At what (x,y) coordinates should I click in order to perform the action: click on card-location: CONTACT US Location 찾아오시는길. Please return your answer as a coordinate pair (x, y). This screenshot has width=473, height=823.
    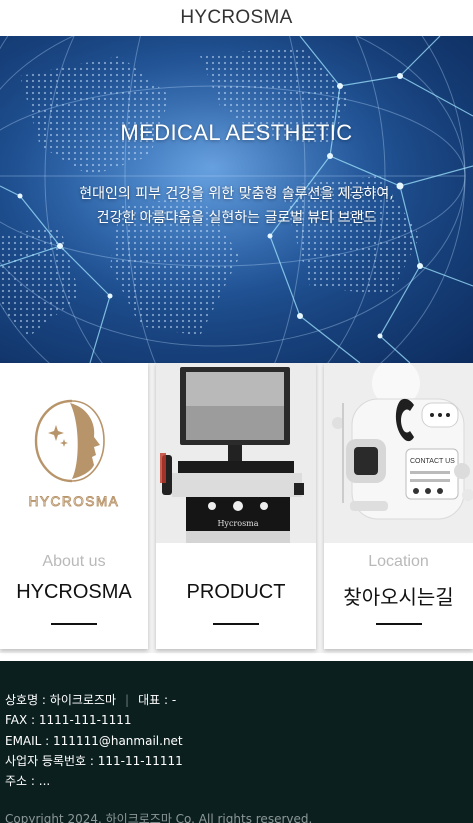
    Looking at the image, I should click on (398, 506).